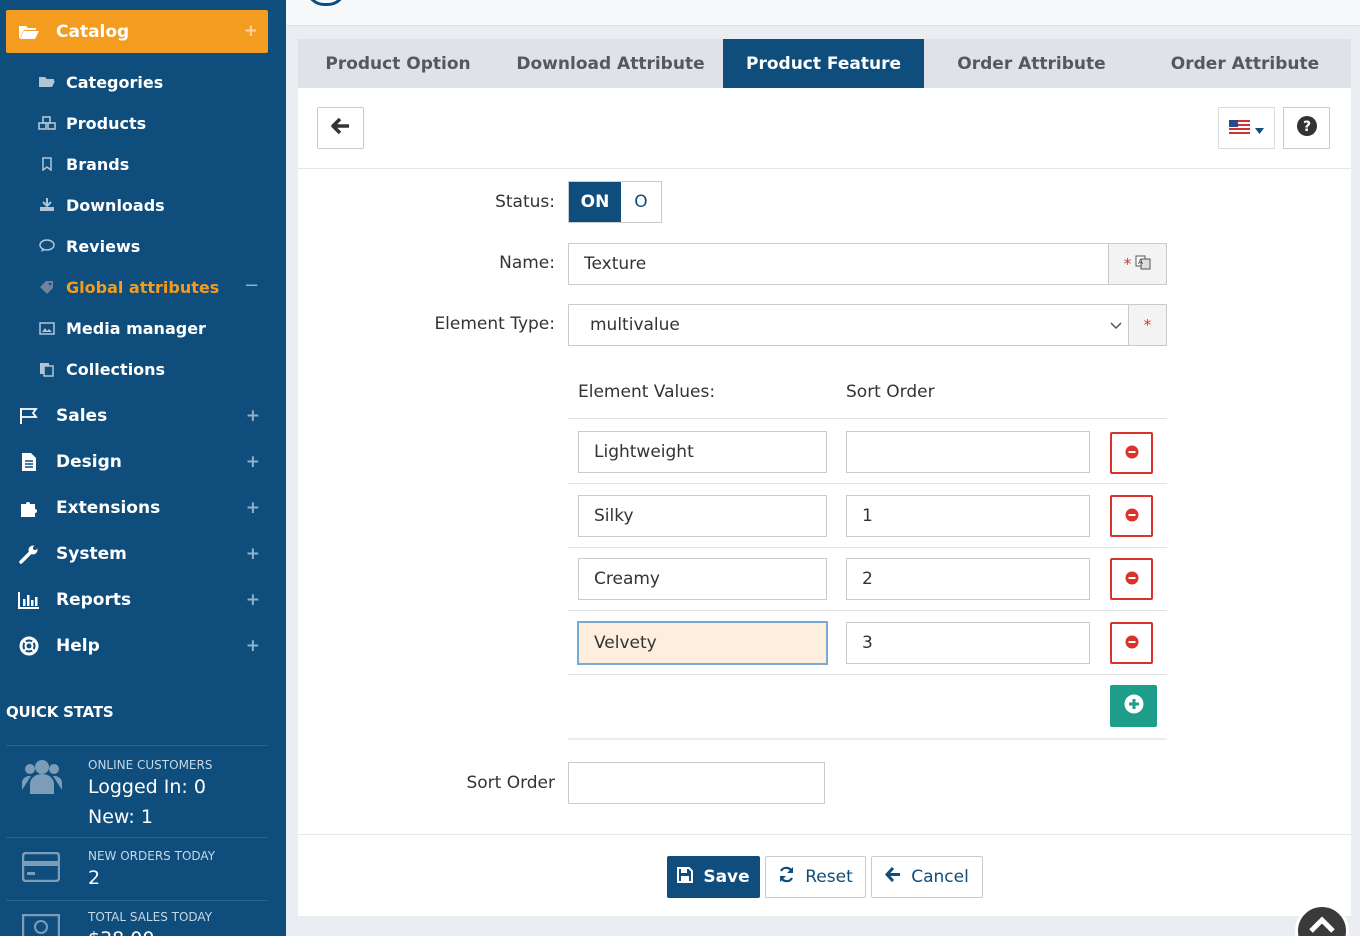 This screenshot has height=936, width=1360. What do you see at coordinates (968, 516) in the screenshot?
I see `sort-order-input: 1` at bounding box center [968, 516].